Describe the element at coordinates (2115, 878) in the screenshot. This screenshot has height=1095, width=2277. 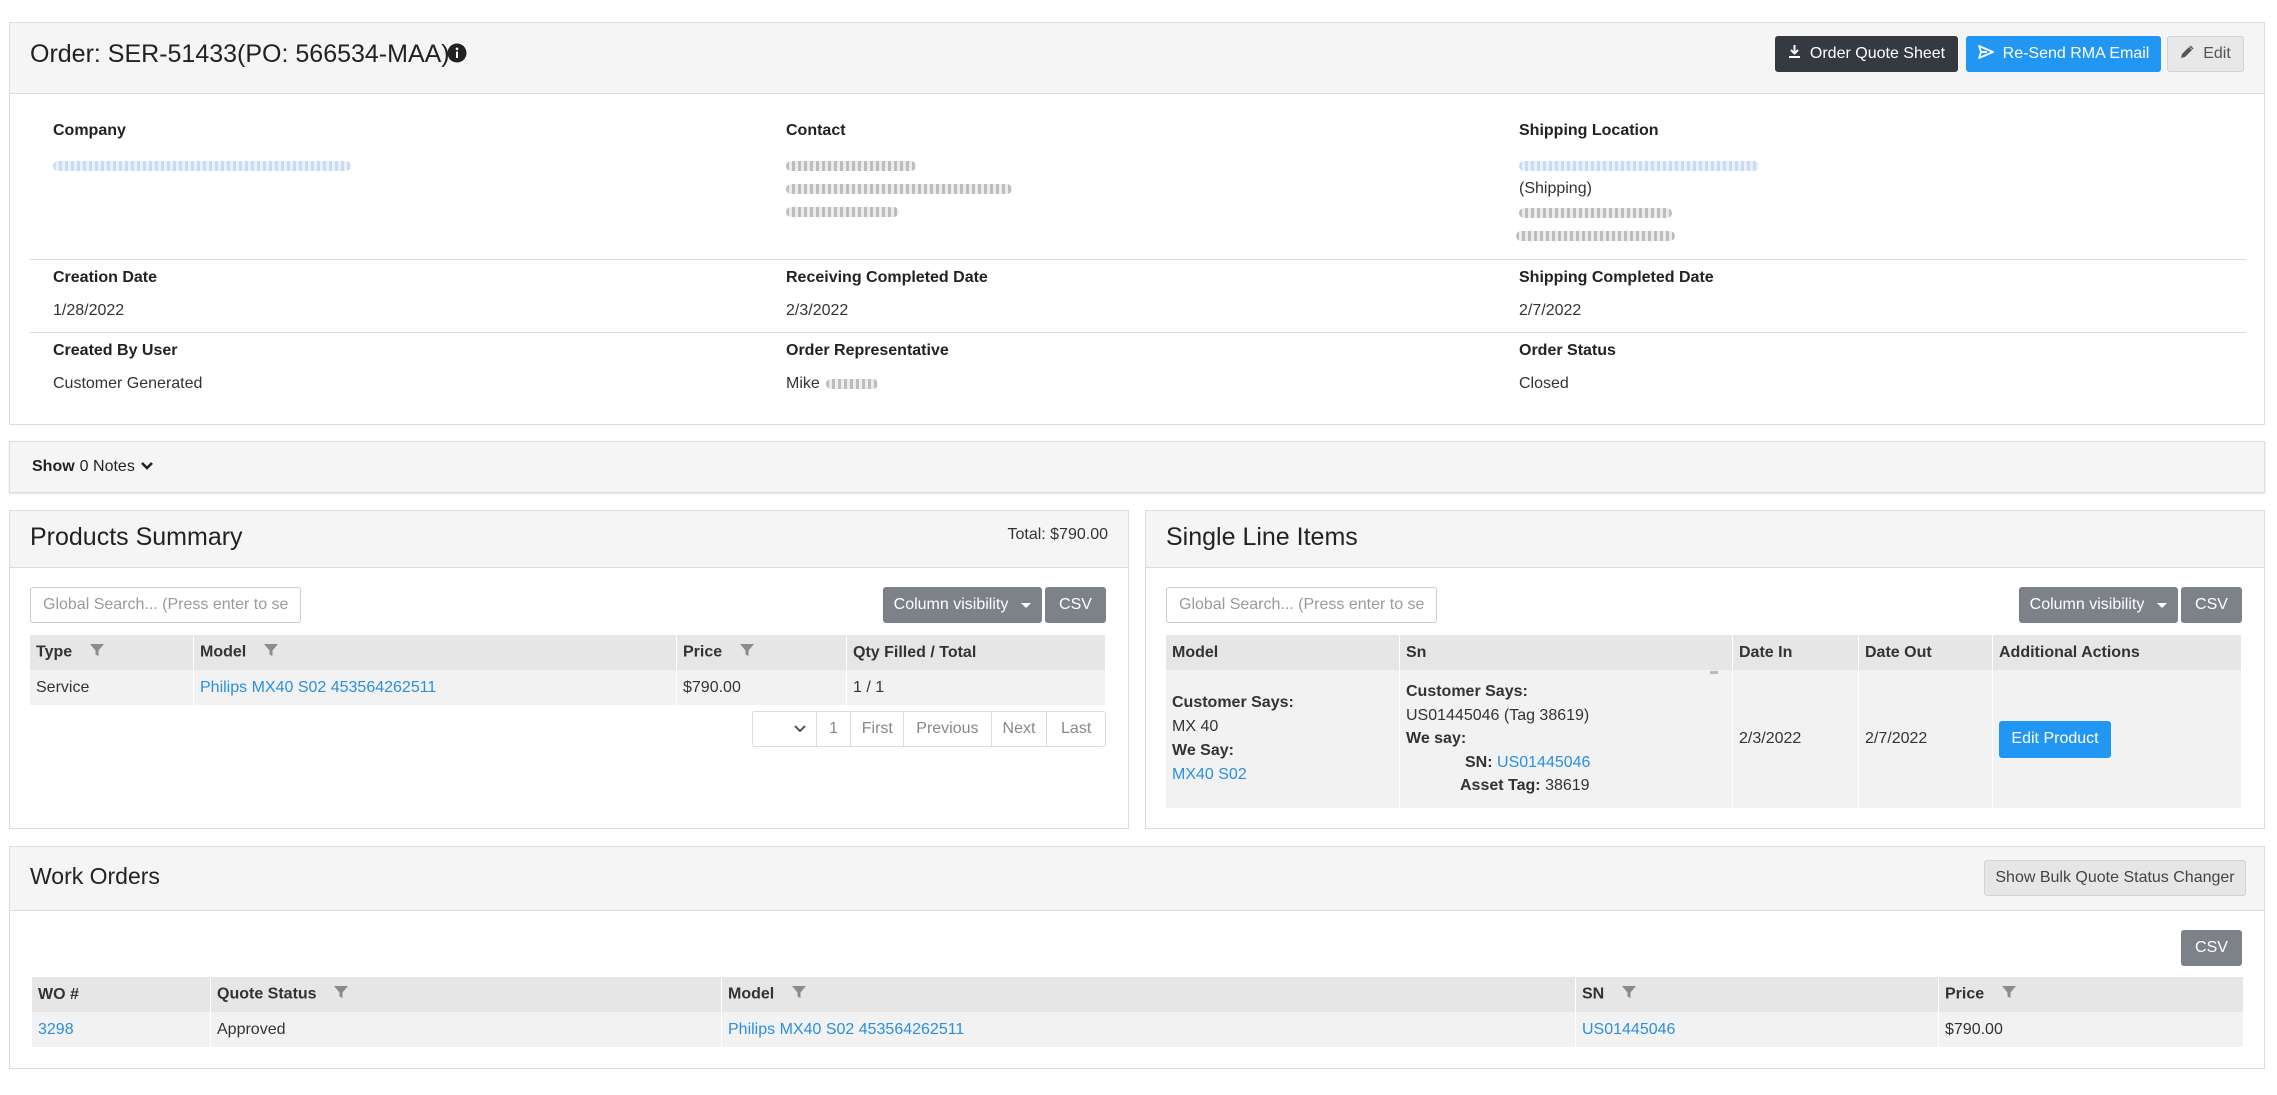
I see `bulk-quote-status-button: Show Bulk Quote Status Changer` at that location.